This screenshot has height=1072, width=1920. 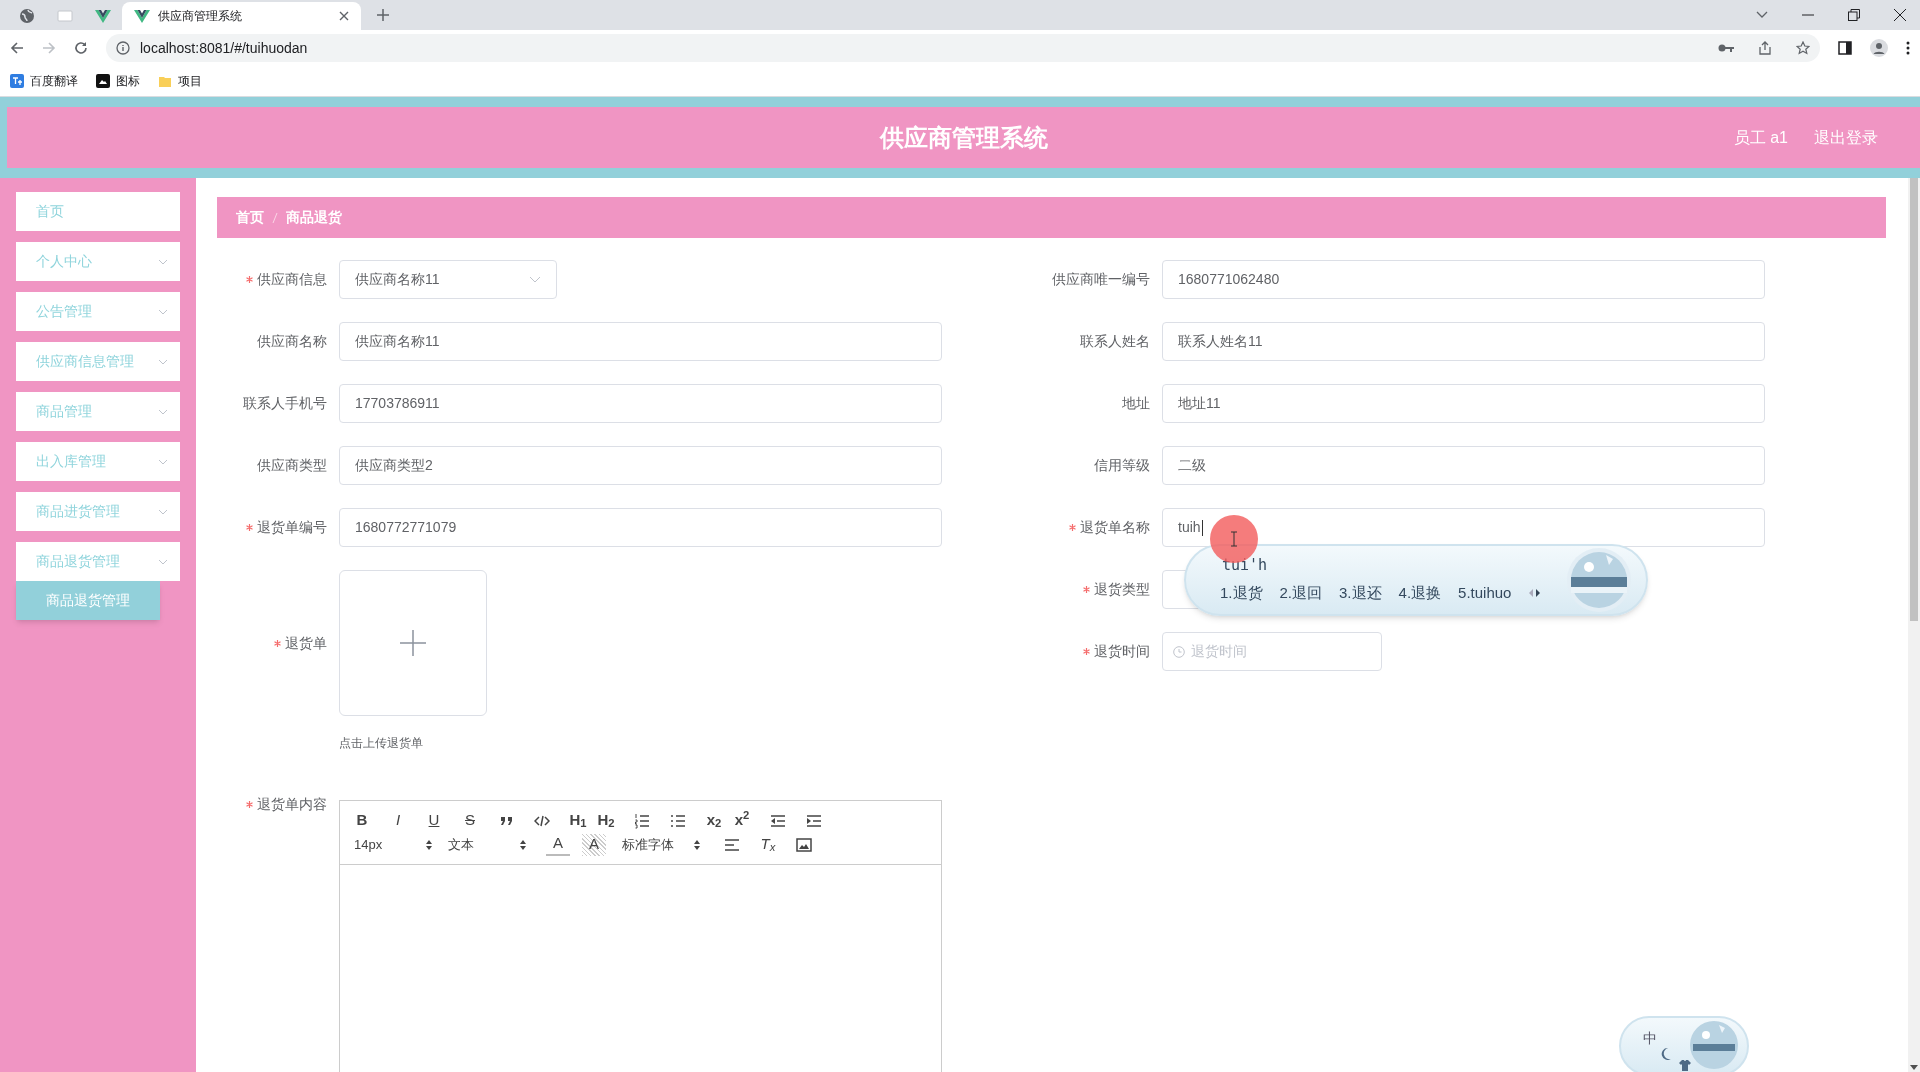 What do you see at coordinates (1463, 341) in the screenshot?
I see `input-field: 联系人姓名11` at bounding box center [1463, 341].